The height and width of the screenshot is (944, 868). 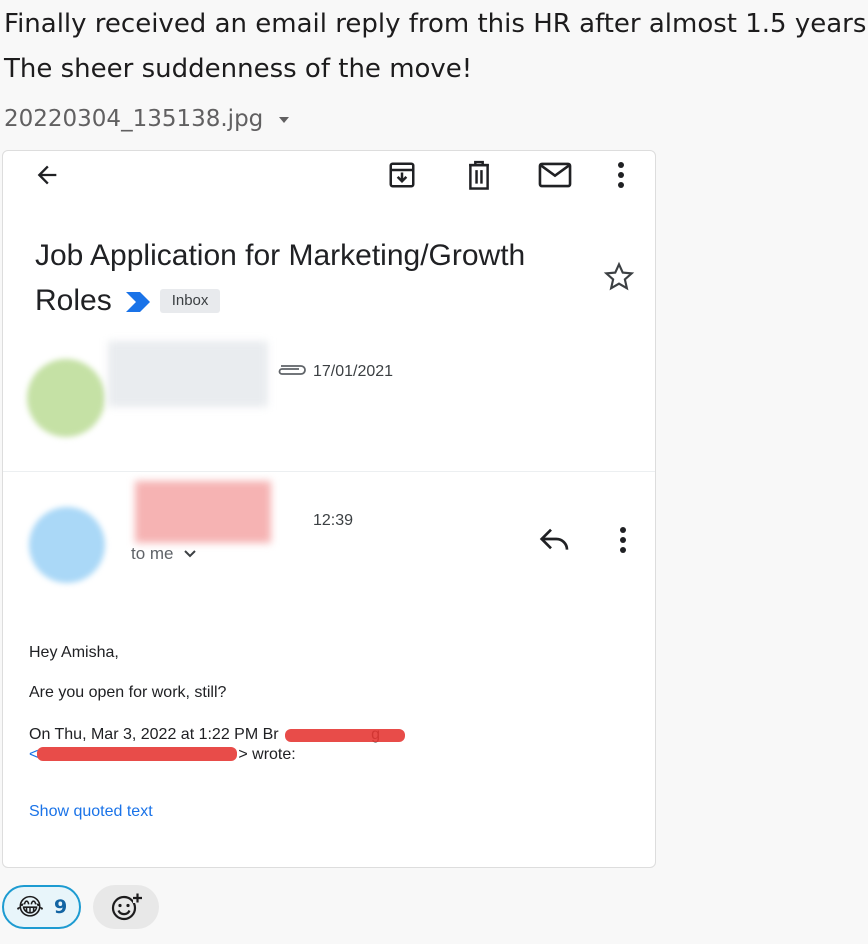 What do you see at coordinates (329, 471) in the screenshot?
I see `message-divider` at bounding box center [329, 471].